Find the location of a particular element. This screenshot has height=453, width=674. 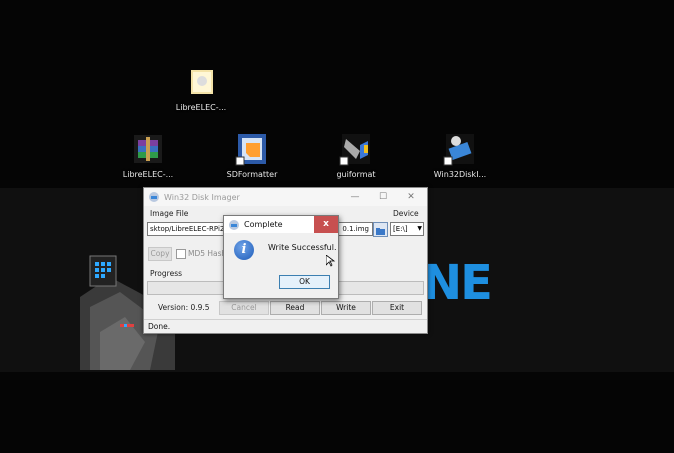

window-title: Win32 Disk Imager is located at coordinates (202, 197).